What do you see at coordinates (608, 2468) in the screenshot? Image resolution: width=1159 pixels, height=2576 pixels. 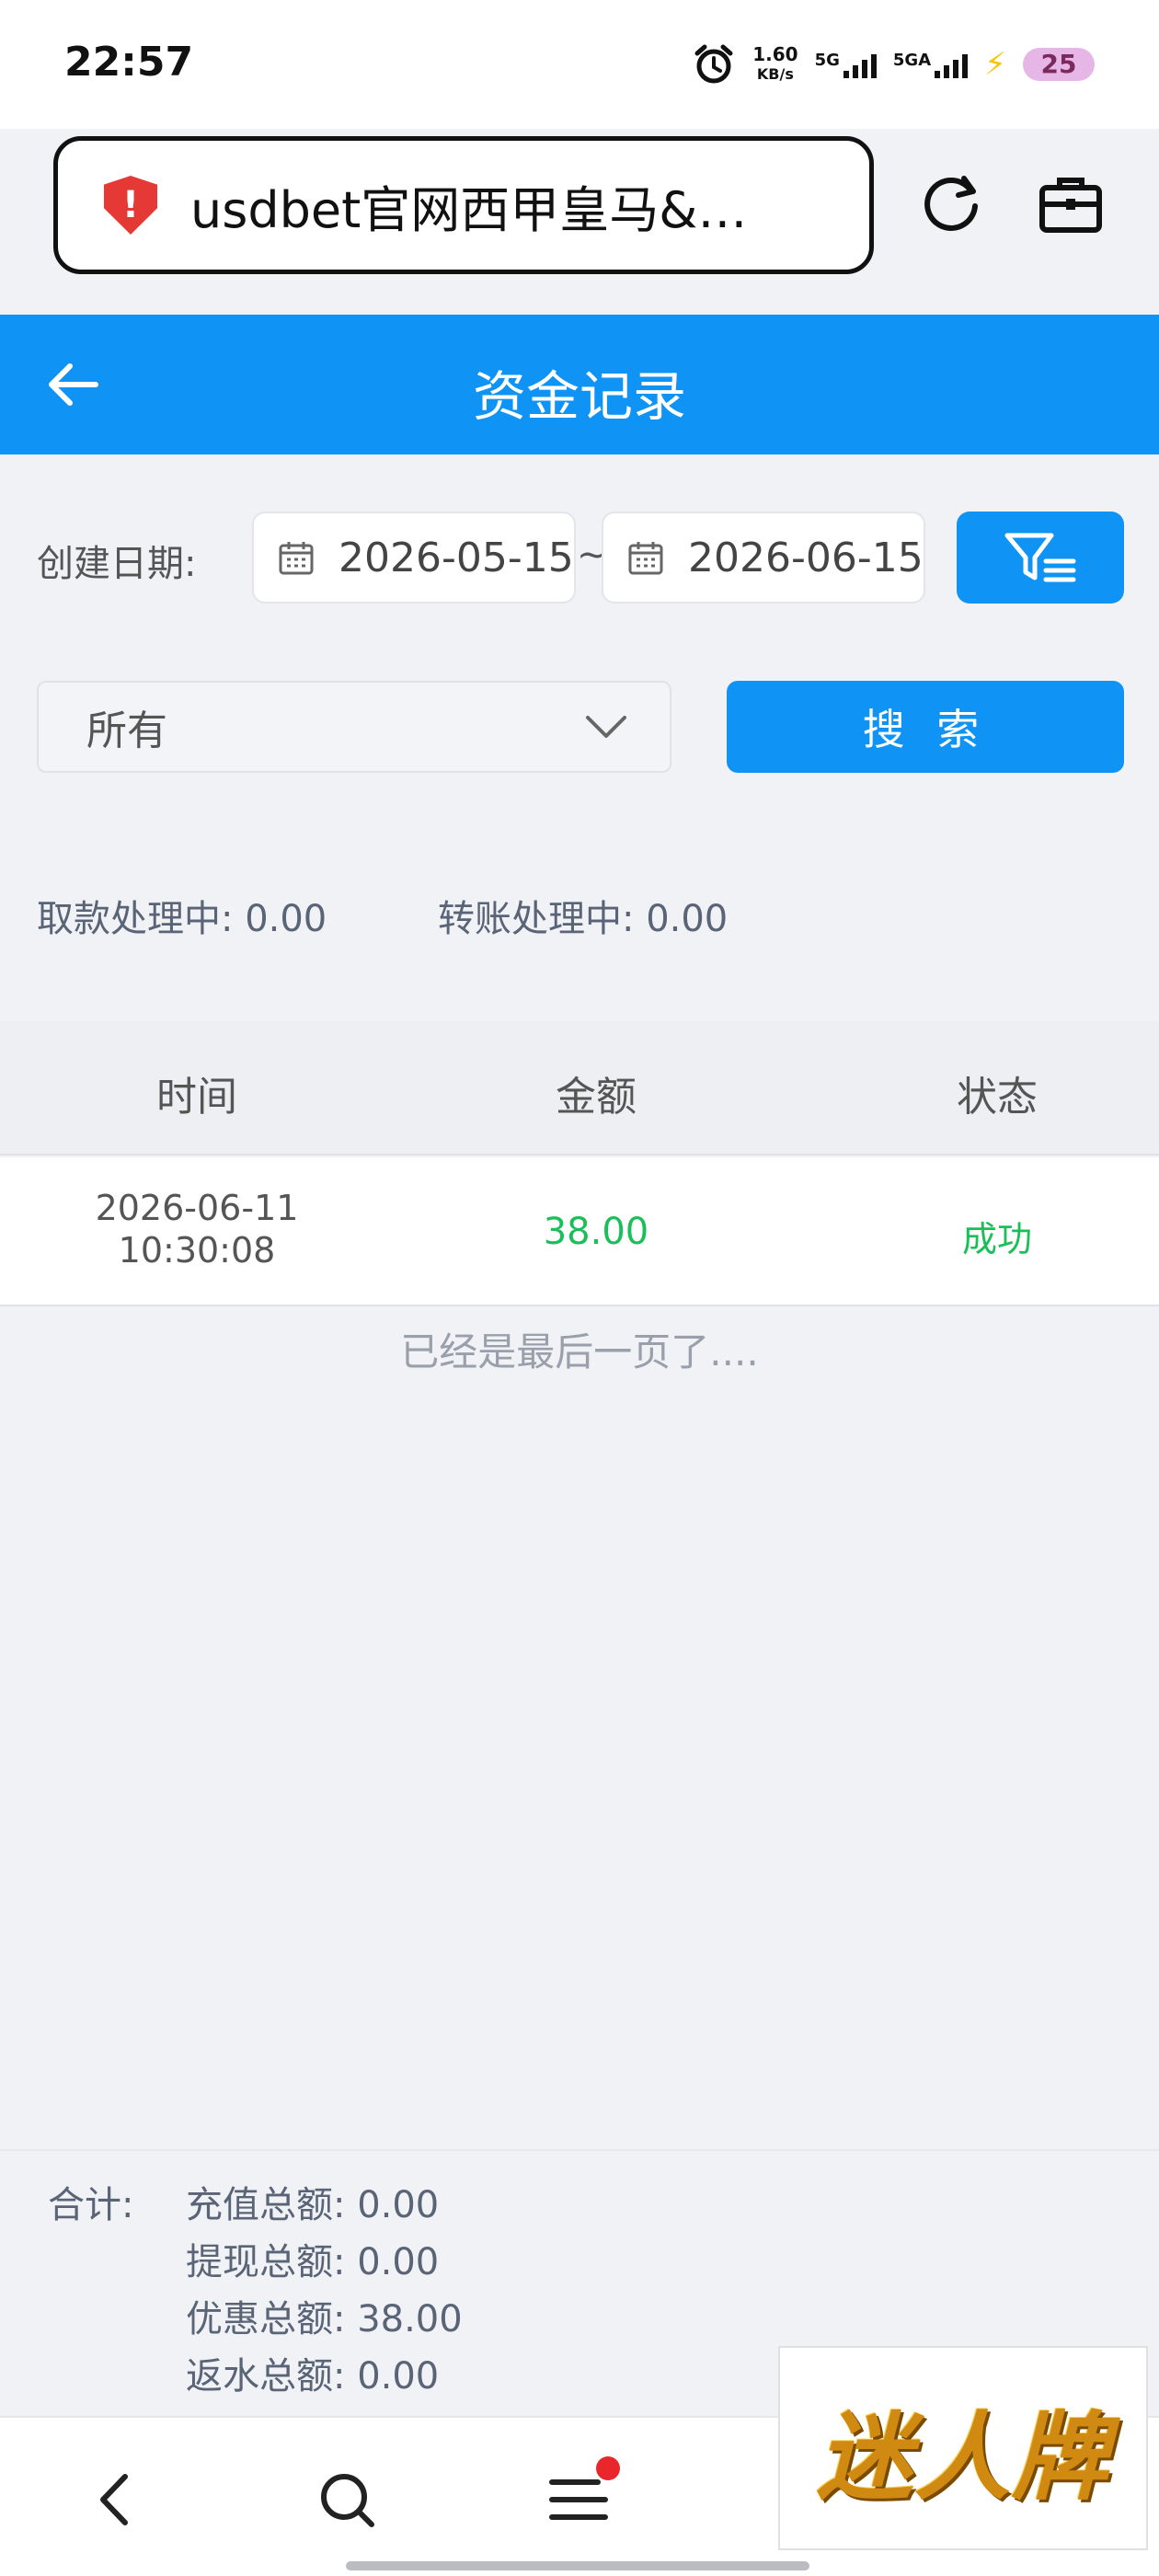 I see `notification-dot` at bounding box center [608, 2468].